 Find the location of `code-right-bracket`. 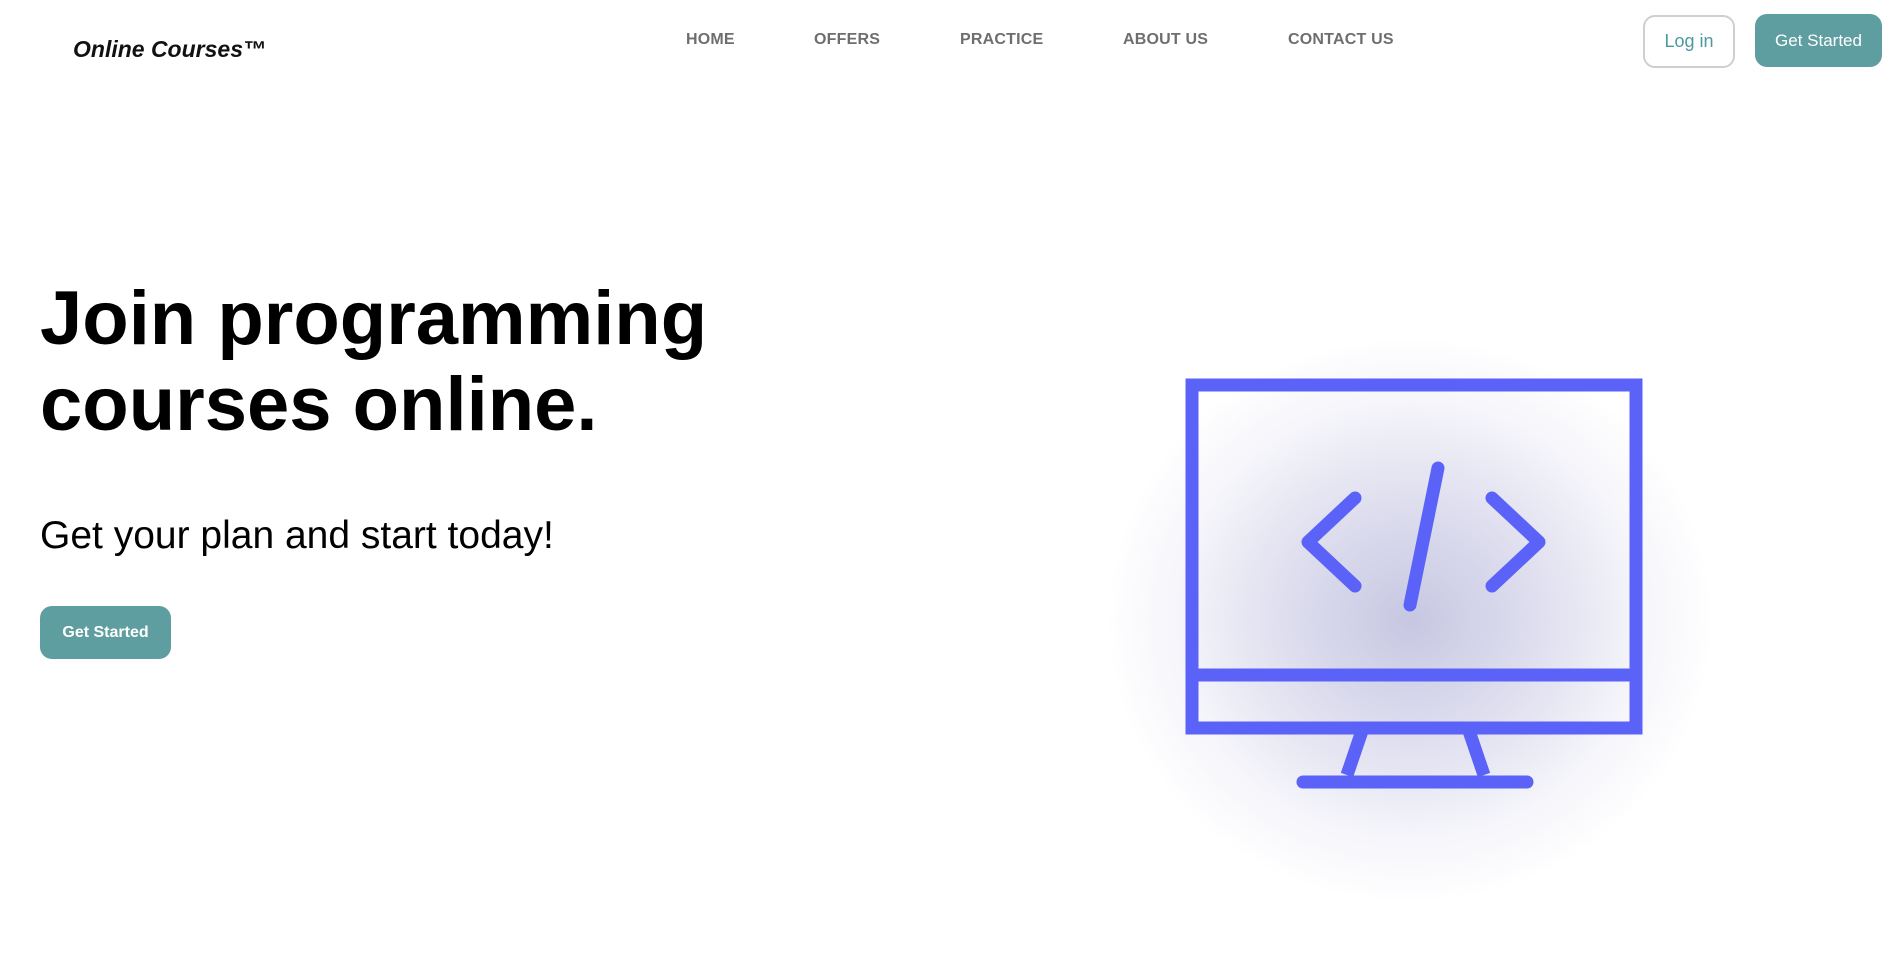

code-right-bracket is located at coordinates (1515, 542).